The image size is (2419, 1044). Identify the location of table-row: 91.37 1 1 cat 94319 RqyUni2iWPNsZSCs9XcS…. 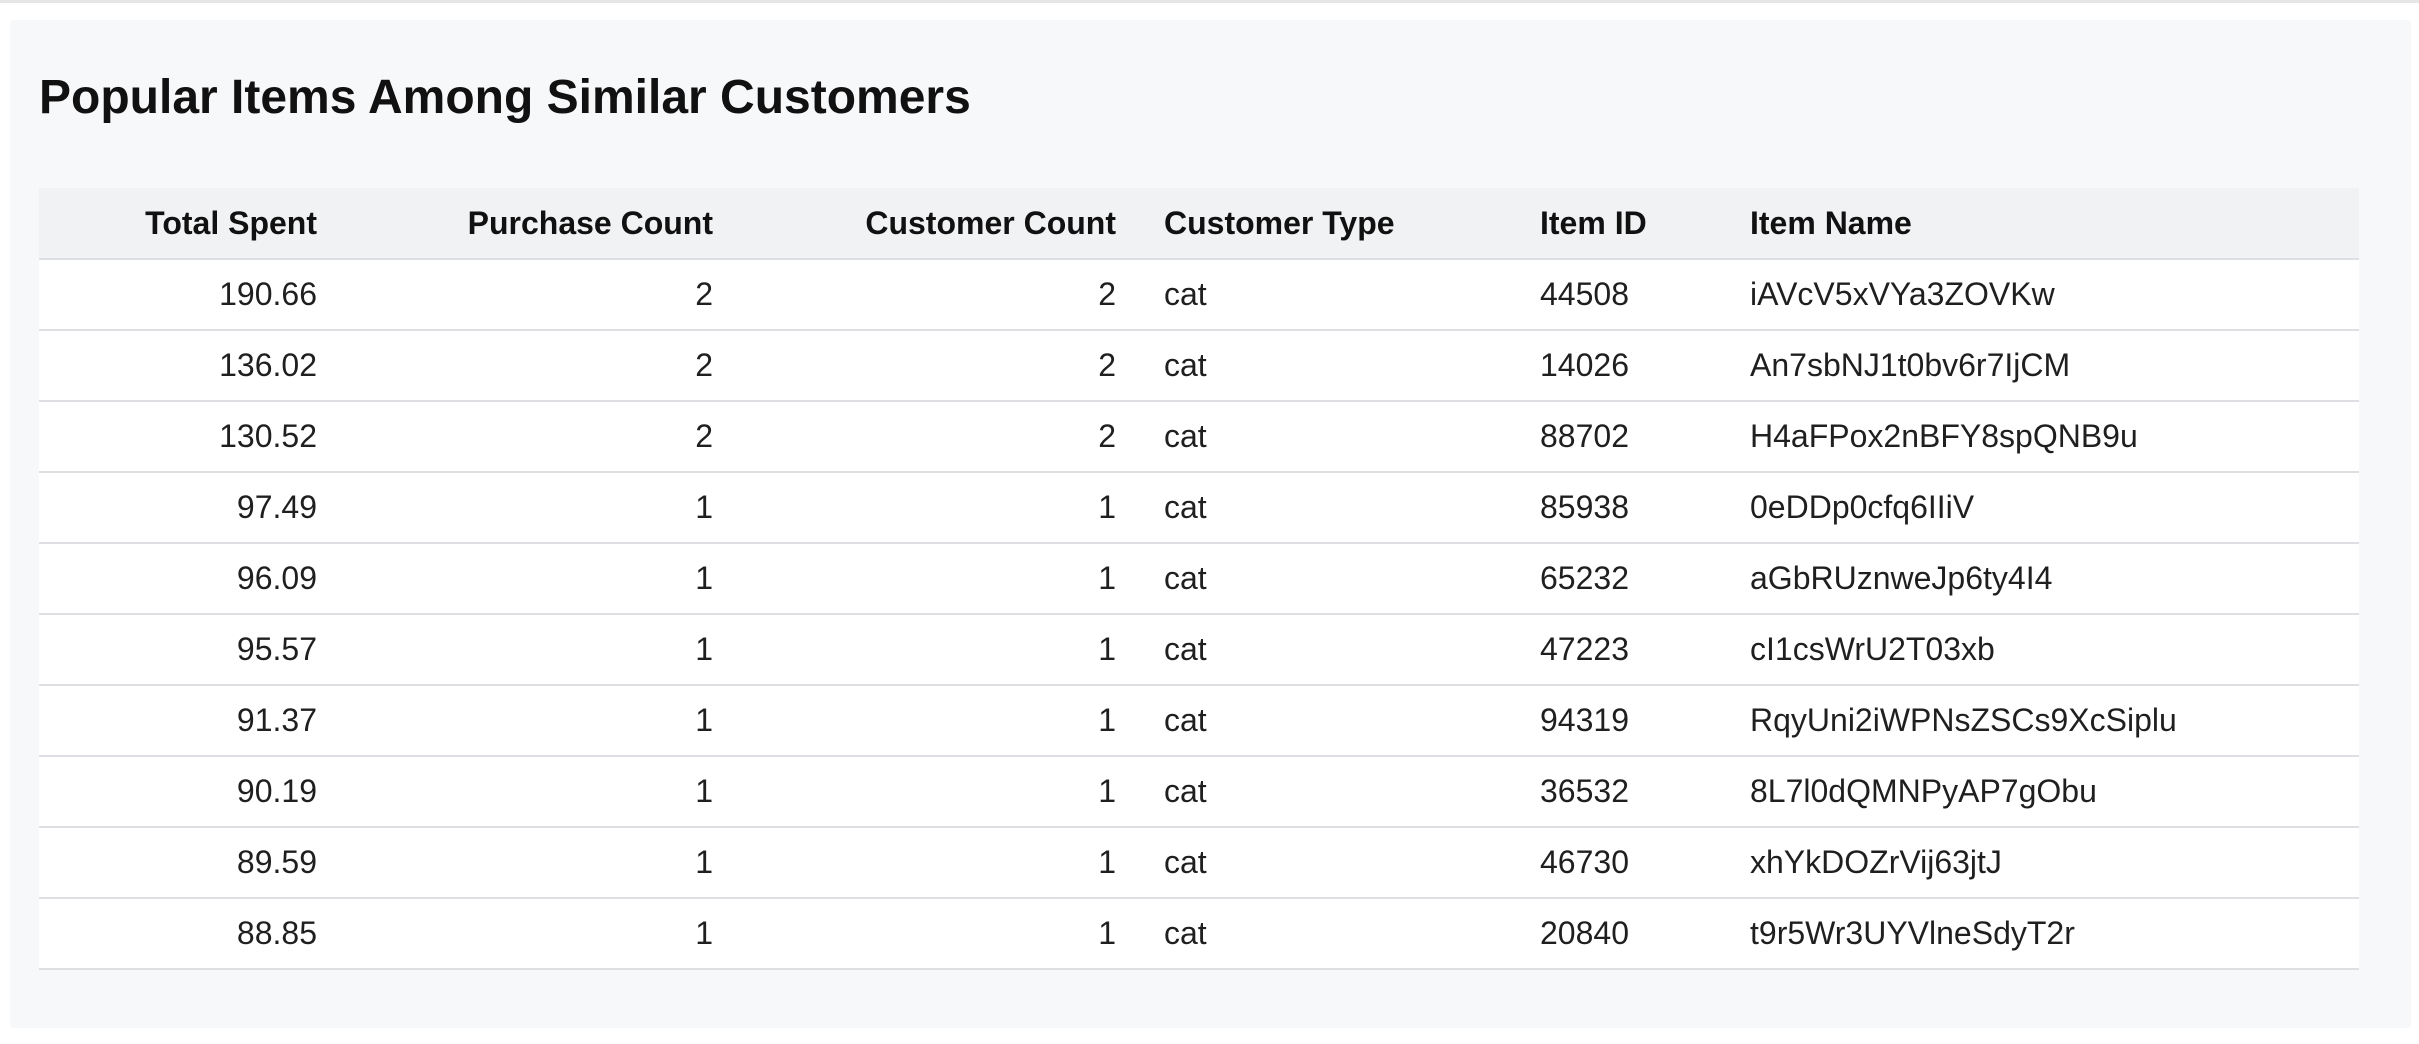
(1199, 721).